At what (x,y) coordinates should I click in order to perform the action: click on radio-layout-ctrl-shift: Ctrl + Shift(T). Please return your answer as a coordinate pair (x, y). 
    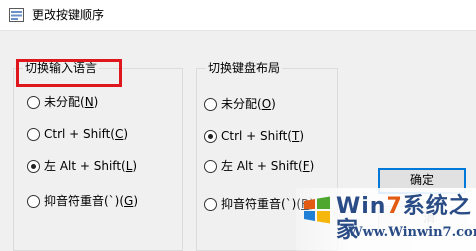
    Looking at the image, I should click on (254, 136).